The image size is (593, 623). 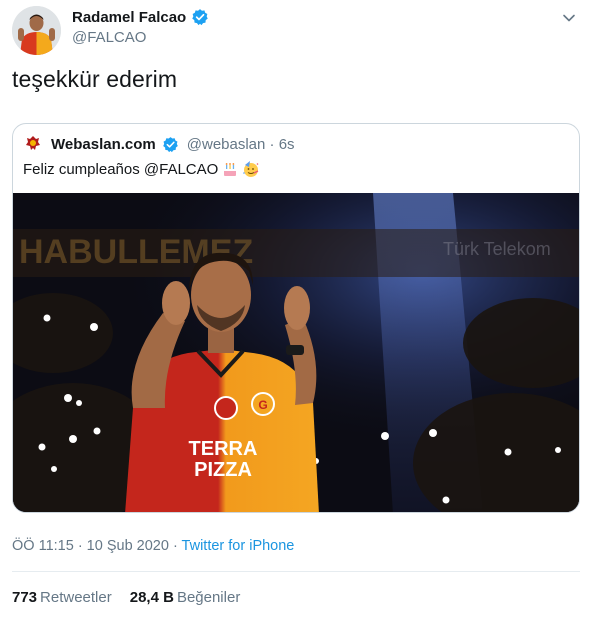 I want to click on author-name-row: Radamel Falcao, so click(x=140, y=17).